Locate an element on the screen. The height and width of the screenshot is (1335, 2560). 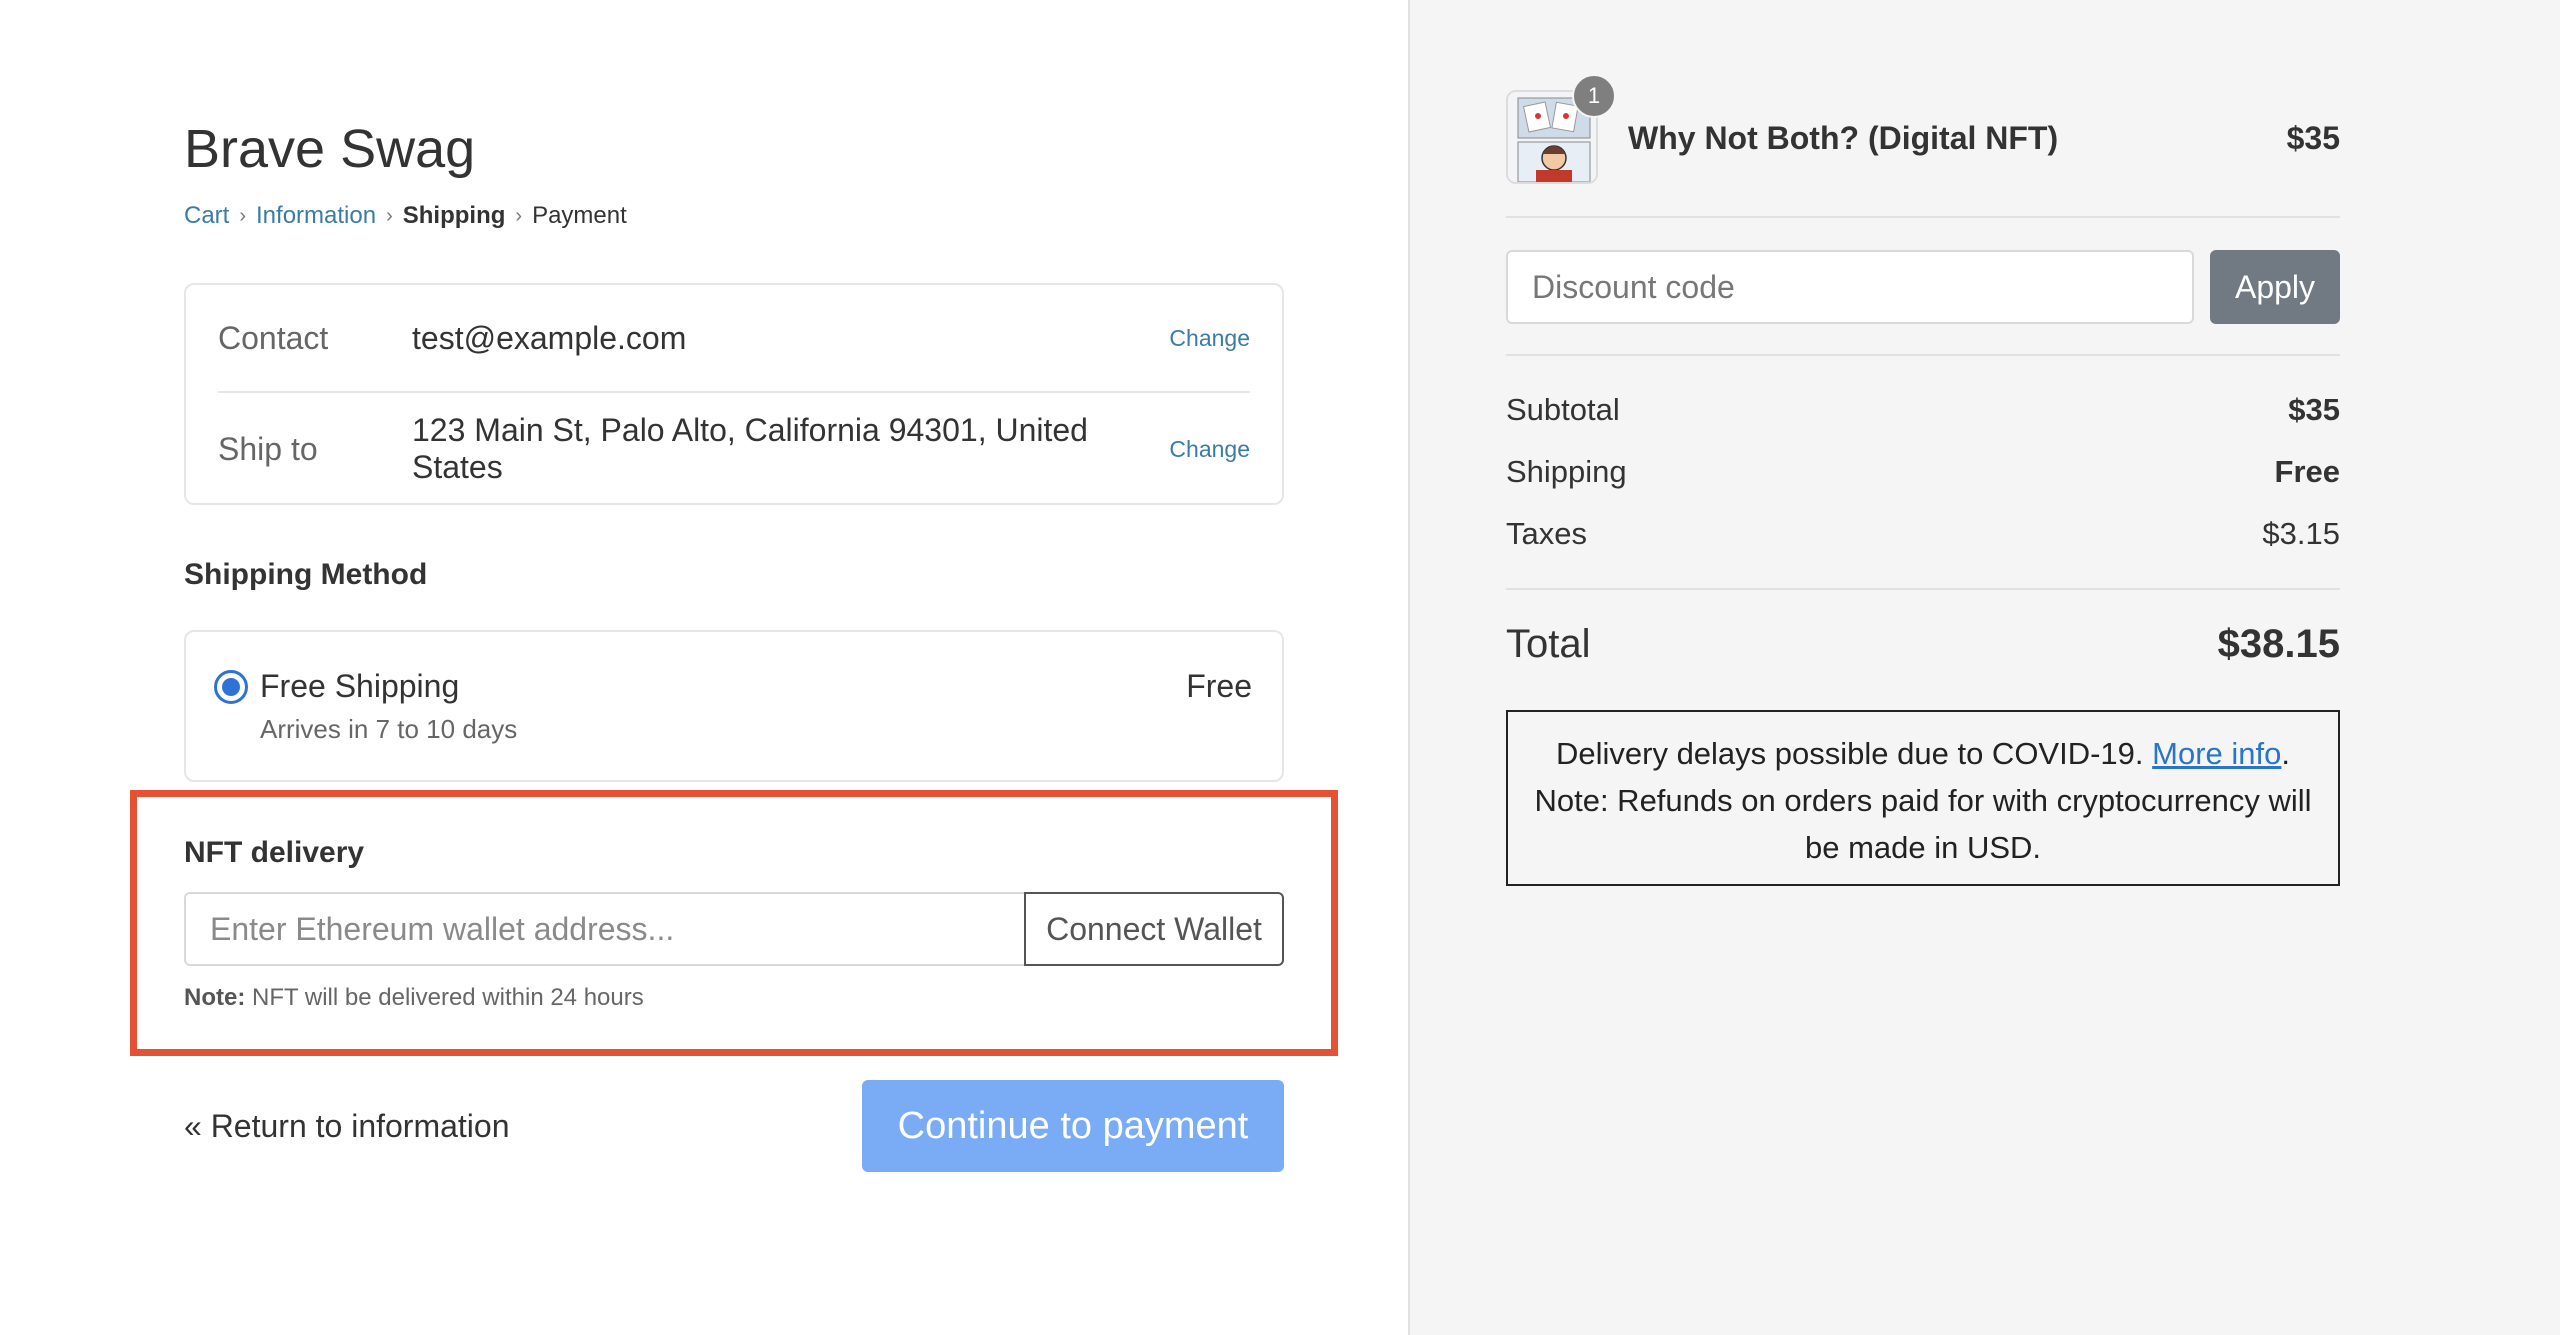
subtotal-row: Subtotal $35 is located at coordinates (1923, 412).